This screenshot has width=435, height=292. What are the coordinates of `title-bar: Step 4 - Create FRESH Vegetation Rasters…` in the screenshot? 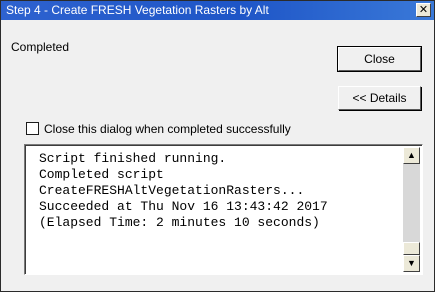 It's located at (217, 10).